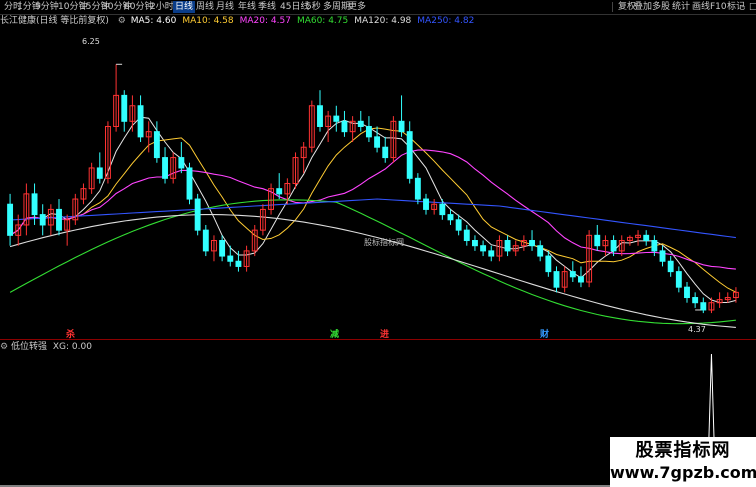 The width and height of the screenshot is (756, 487). I want to click on ma-legend-item-4: MA120: 4.98, so click(383, 21).